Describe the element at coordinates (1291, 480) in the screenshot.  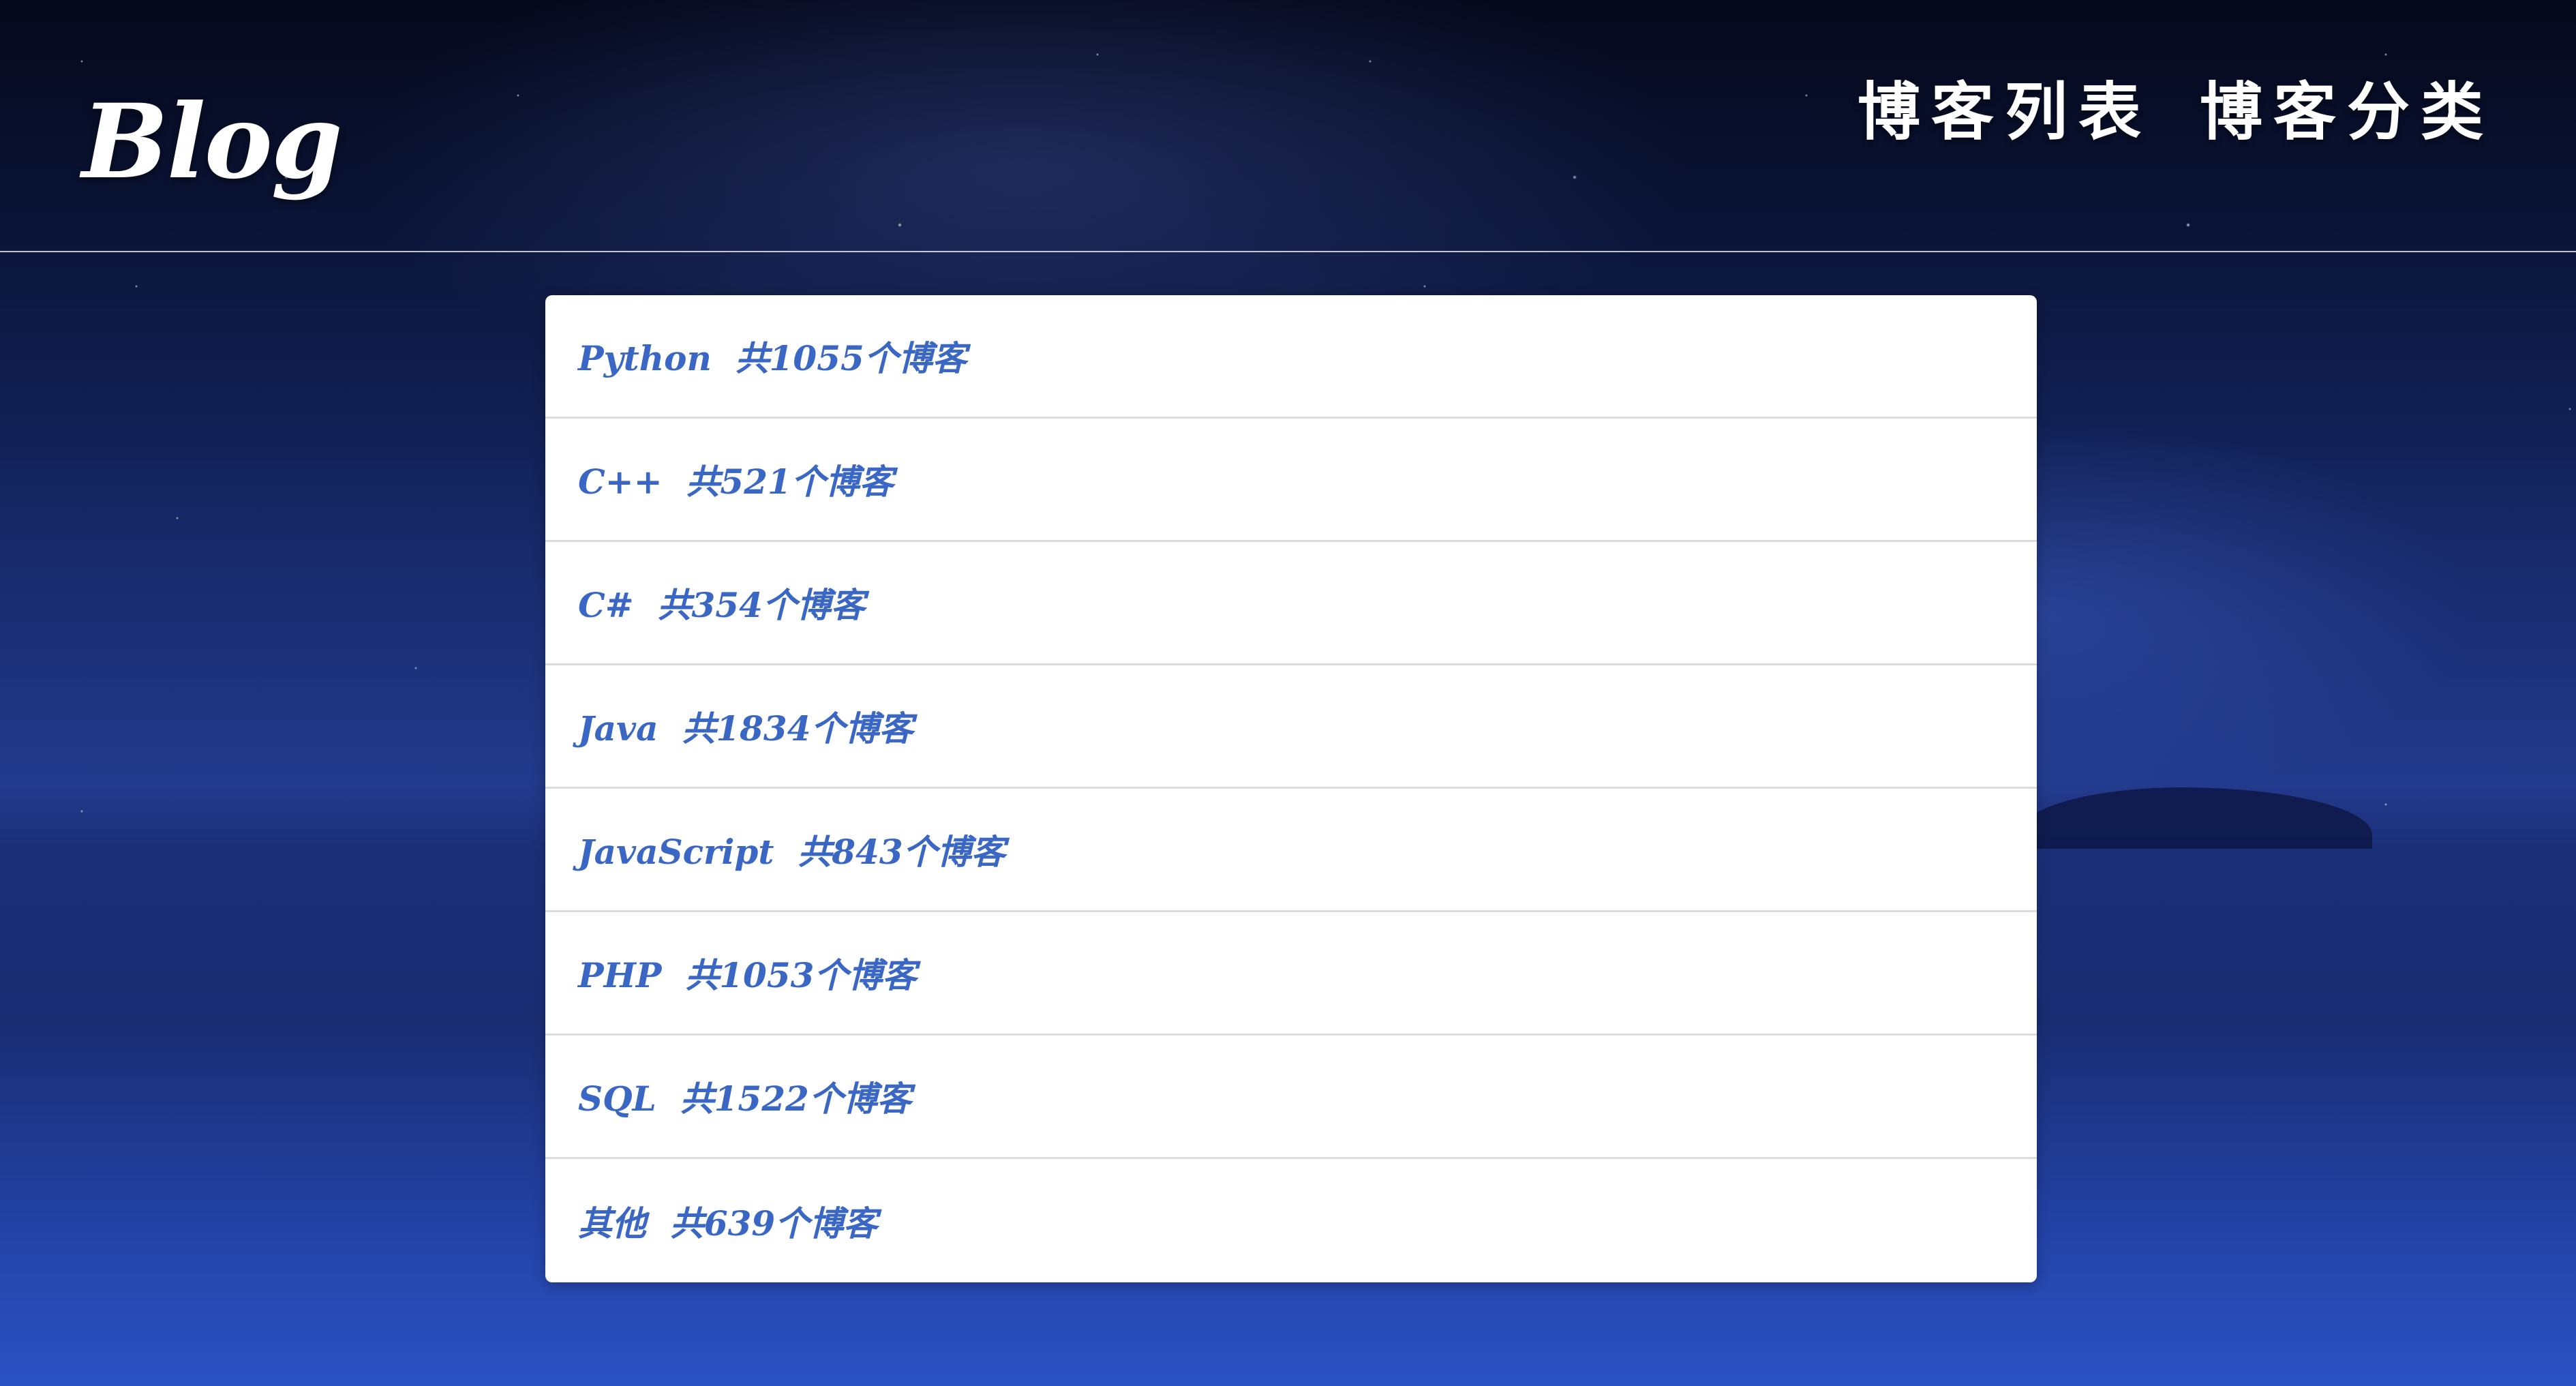
I see `category-item-cpp: C++ 共521个博客` at that location.